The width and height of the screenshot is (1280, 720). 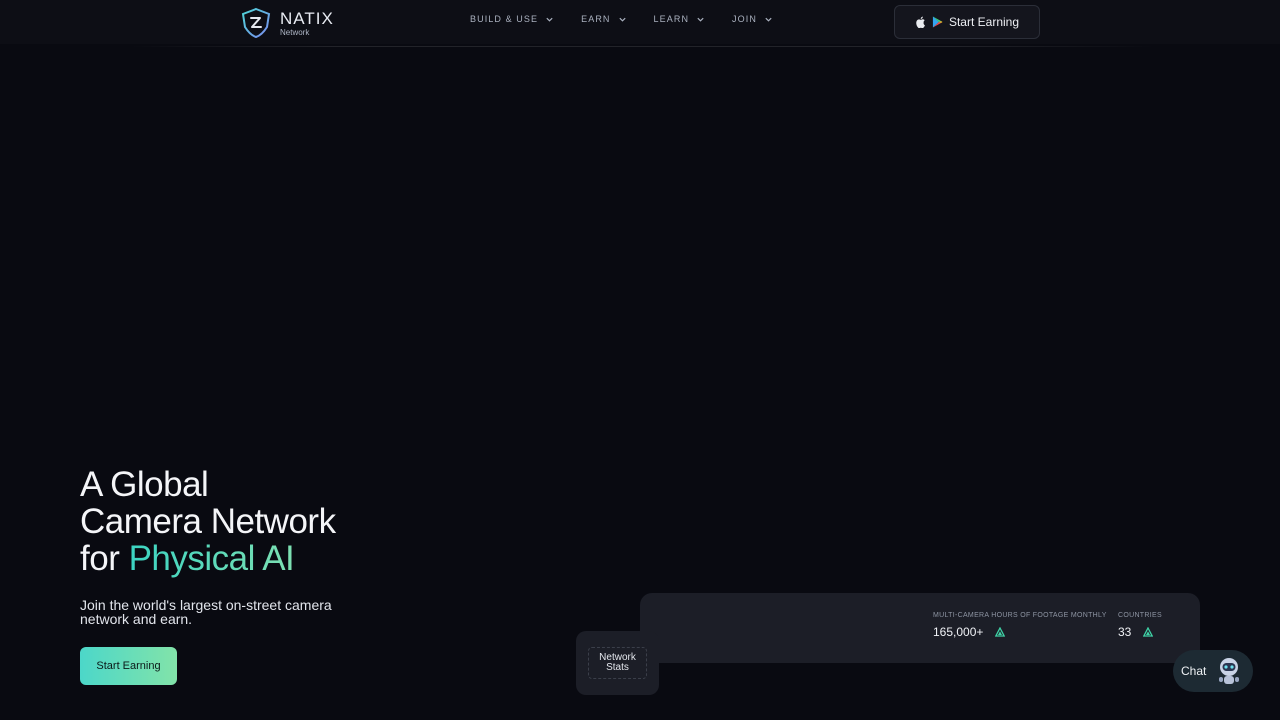 What do you see at coordinates (295, 32) in the screenshot?
I see `brand-sub: Network` at bounding box center [295, 32].